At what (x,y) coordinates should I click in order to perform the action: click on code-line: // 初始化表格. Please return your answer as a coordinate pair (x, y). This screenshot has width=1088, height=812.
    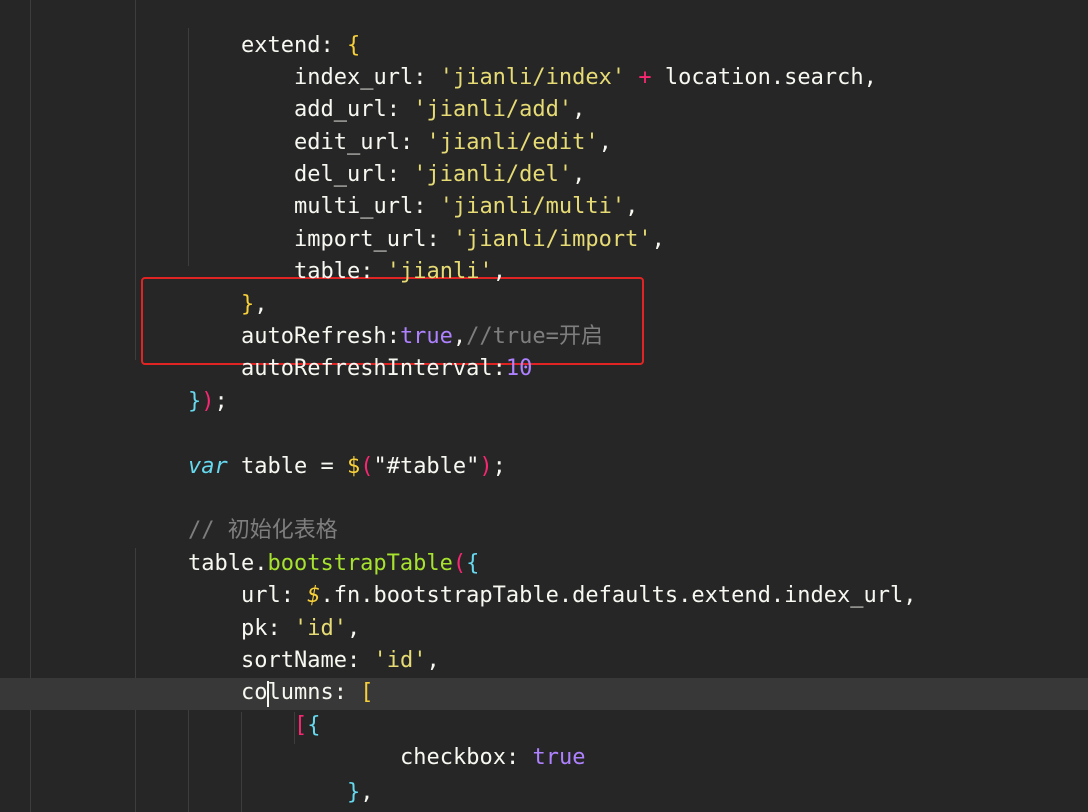
    Looking at the image, I should click on (544, 513).